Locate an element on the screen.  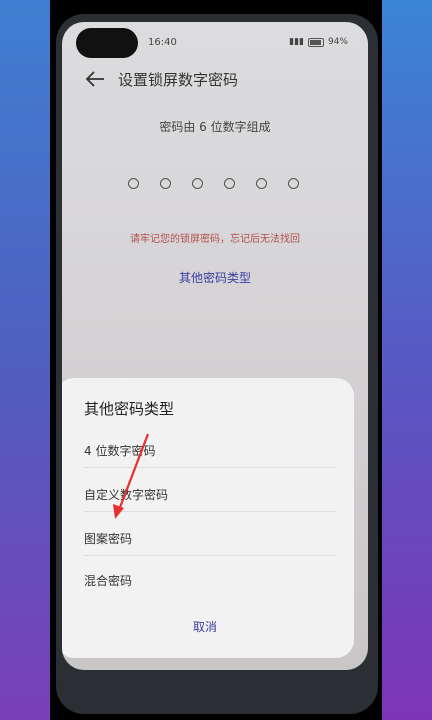
option-pattern: 图案密码 is located at coordinates (209, 538).